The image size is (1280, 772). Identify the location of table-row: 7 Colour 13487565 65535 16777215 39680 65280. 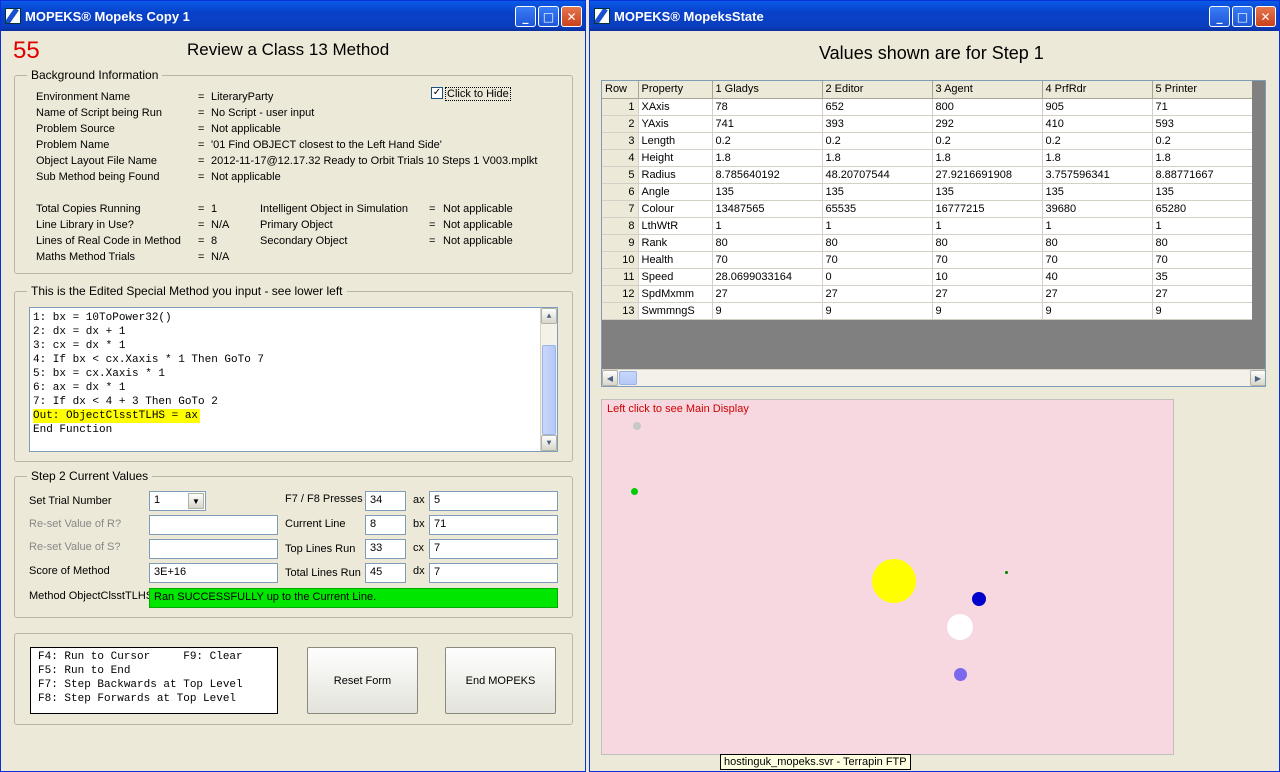
(927, 209).